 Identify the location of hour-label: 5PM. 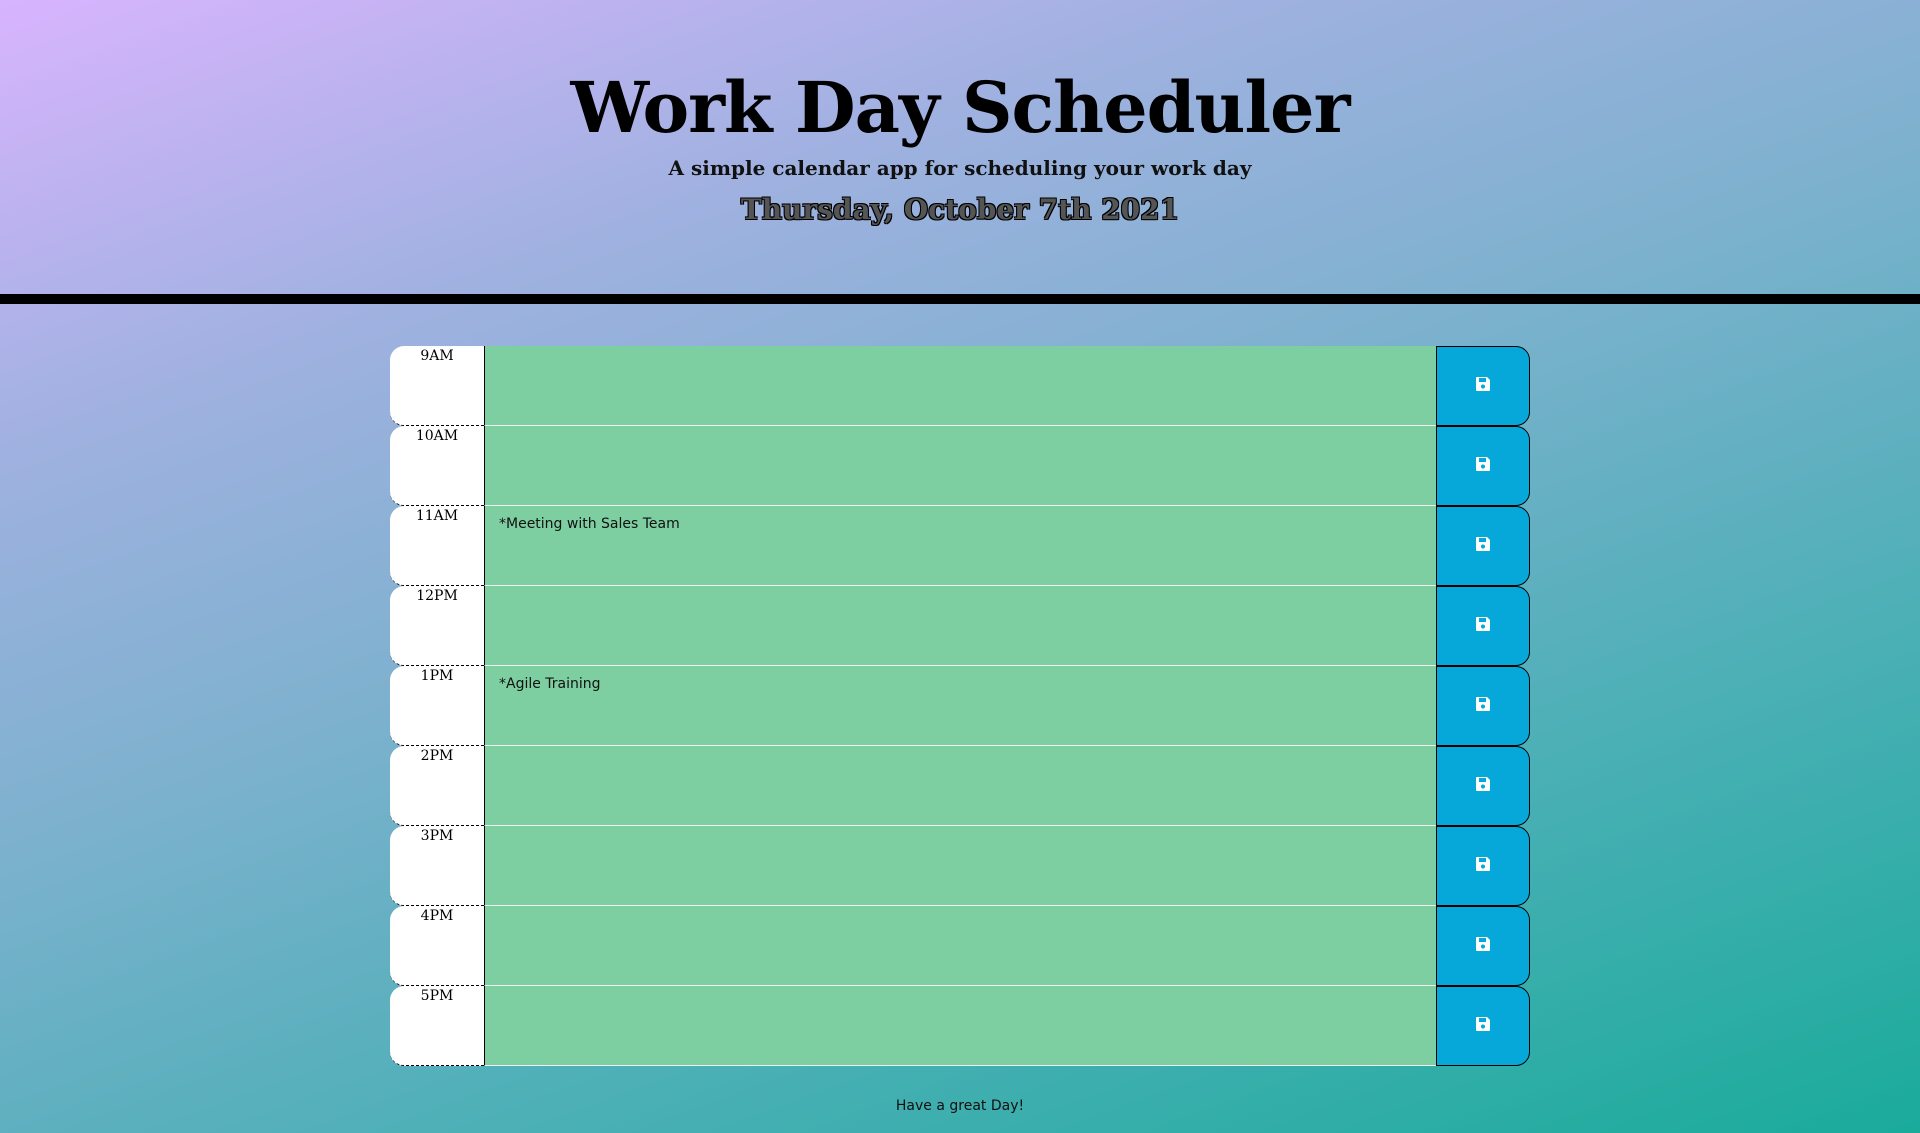
(437, 1026).